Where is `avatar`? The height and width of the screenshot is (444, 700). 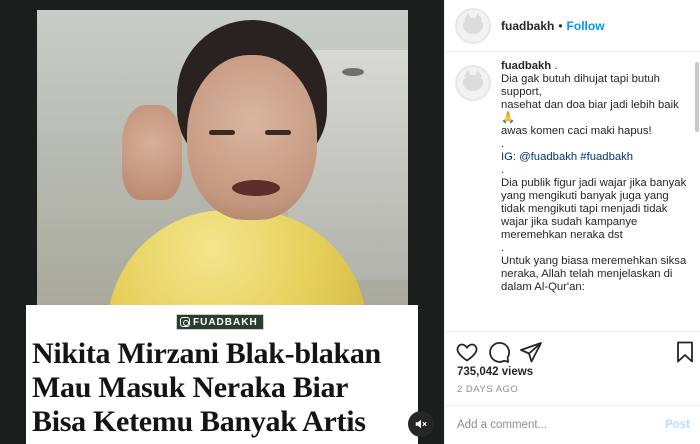 avatar is located at coordinates (473, 25).